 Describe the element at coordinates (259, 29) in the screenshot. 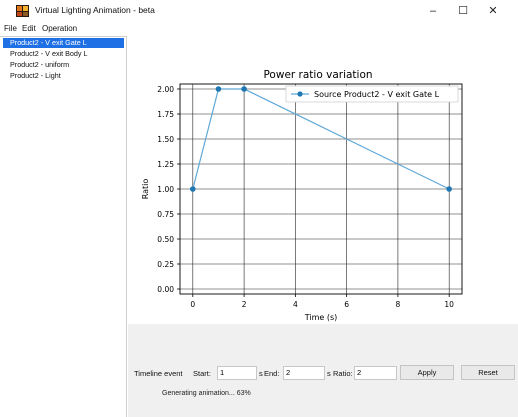

I see `menu-bar: File Edit Operation` at that location.